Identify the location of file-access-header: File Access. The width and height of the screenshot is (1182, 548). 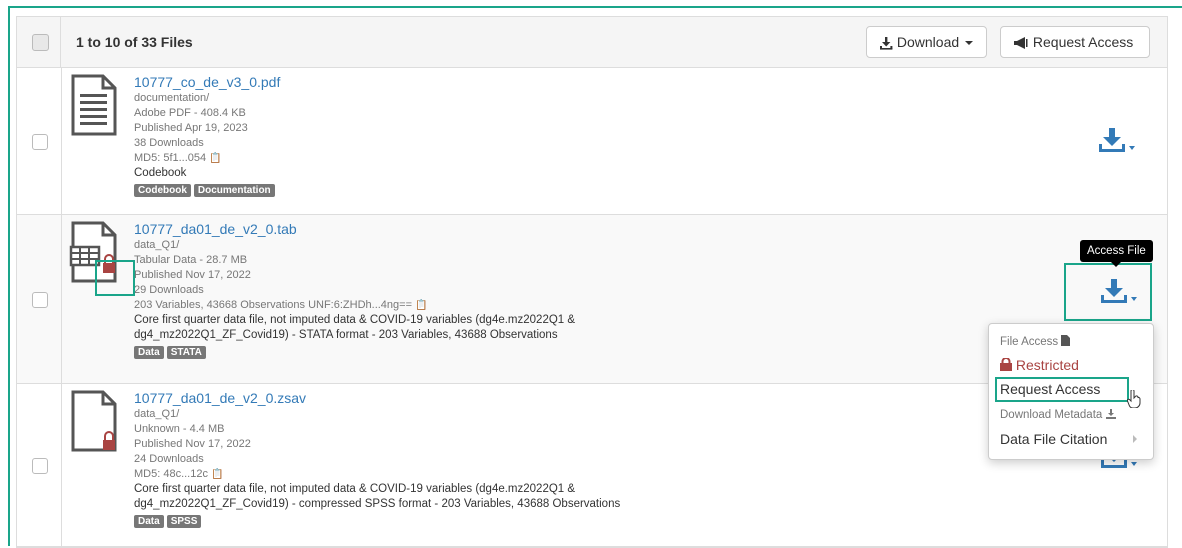
(1035, 341).